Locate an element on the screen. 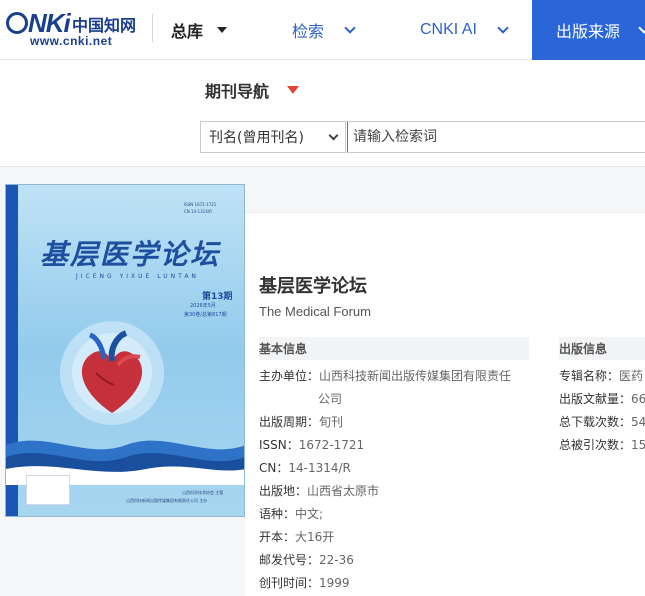  nav-zongku-dropdown: 总库 is located at coordinates (199, 30).